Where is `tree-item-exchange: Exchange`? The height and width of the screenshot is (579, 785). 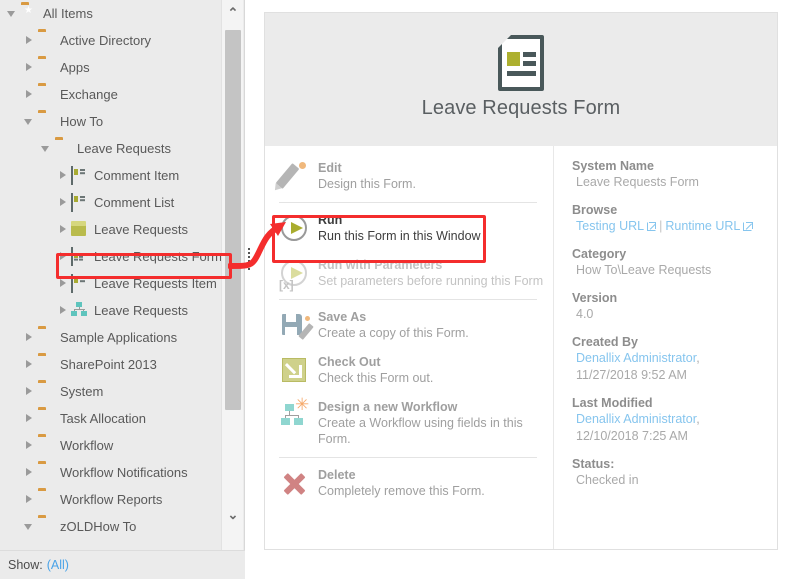
tree-item-exchange: Exchange is located at coordinates (111, 94).